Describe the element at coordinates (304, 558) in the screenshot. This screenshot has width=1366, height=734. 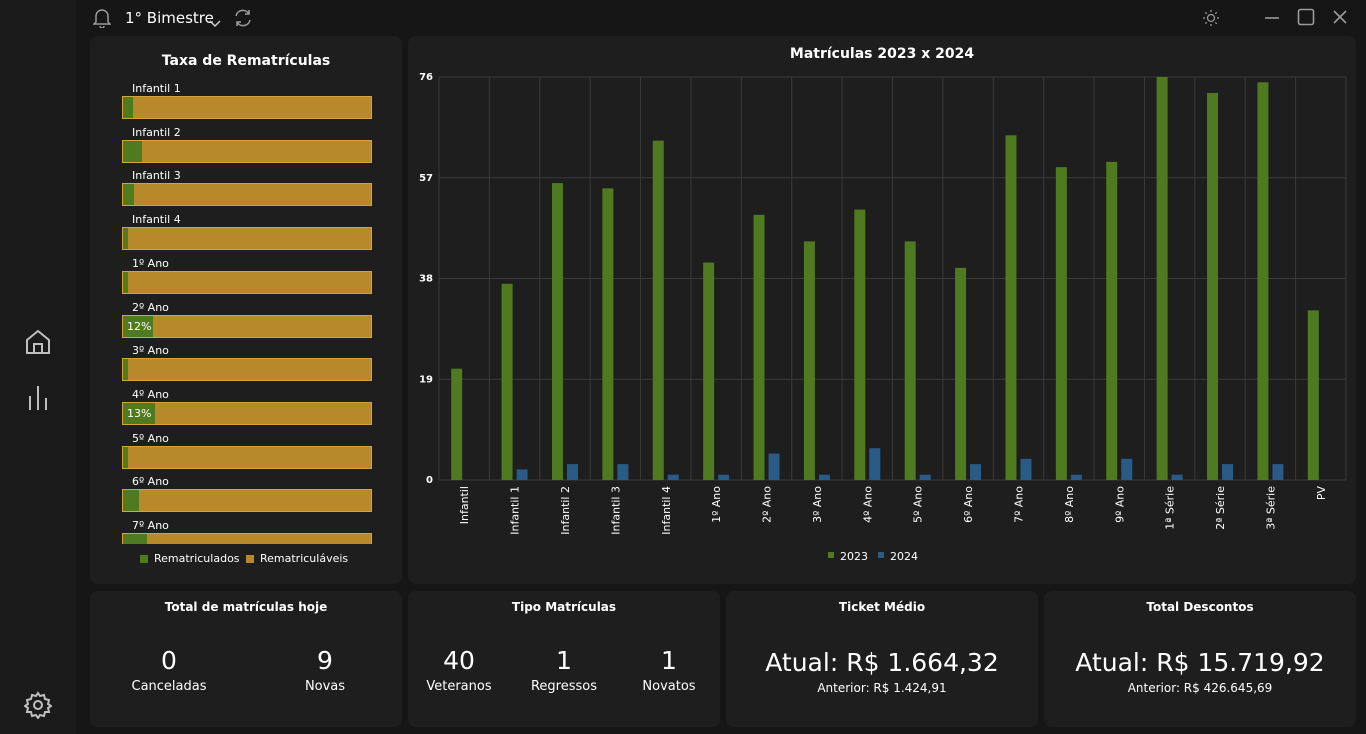
I see `legend-label: Rematriculáveis` at that location.